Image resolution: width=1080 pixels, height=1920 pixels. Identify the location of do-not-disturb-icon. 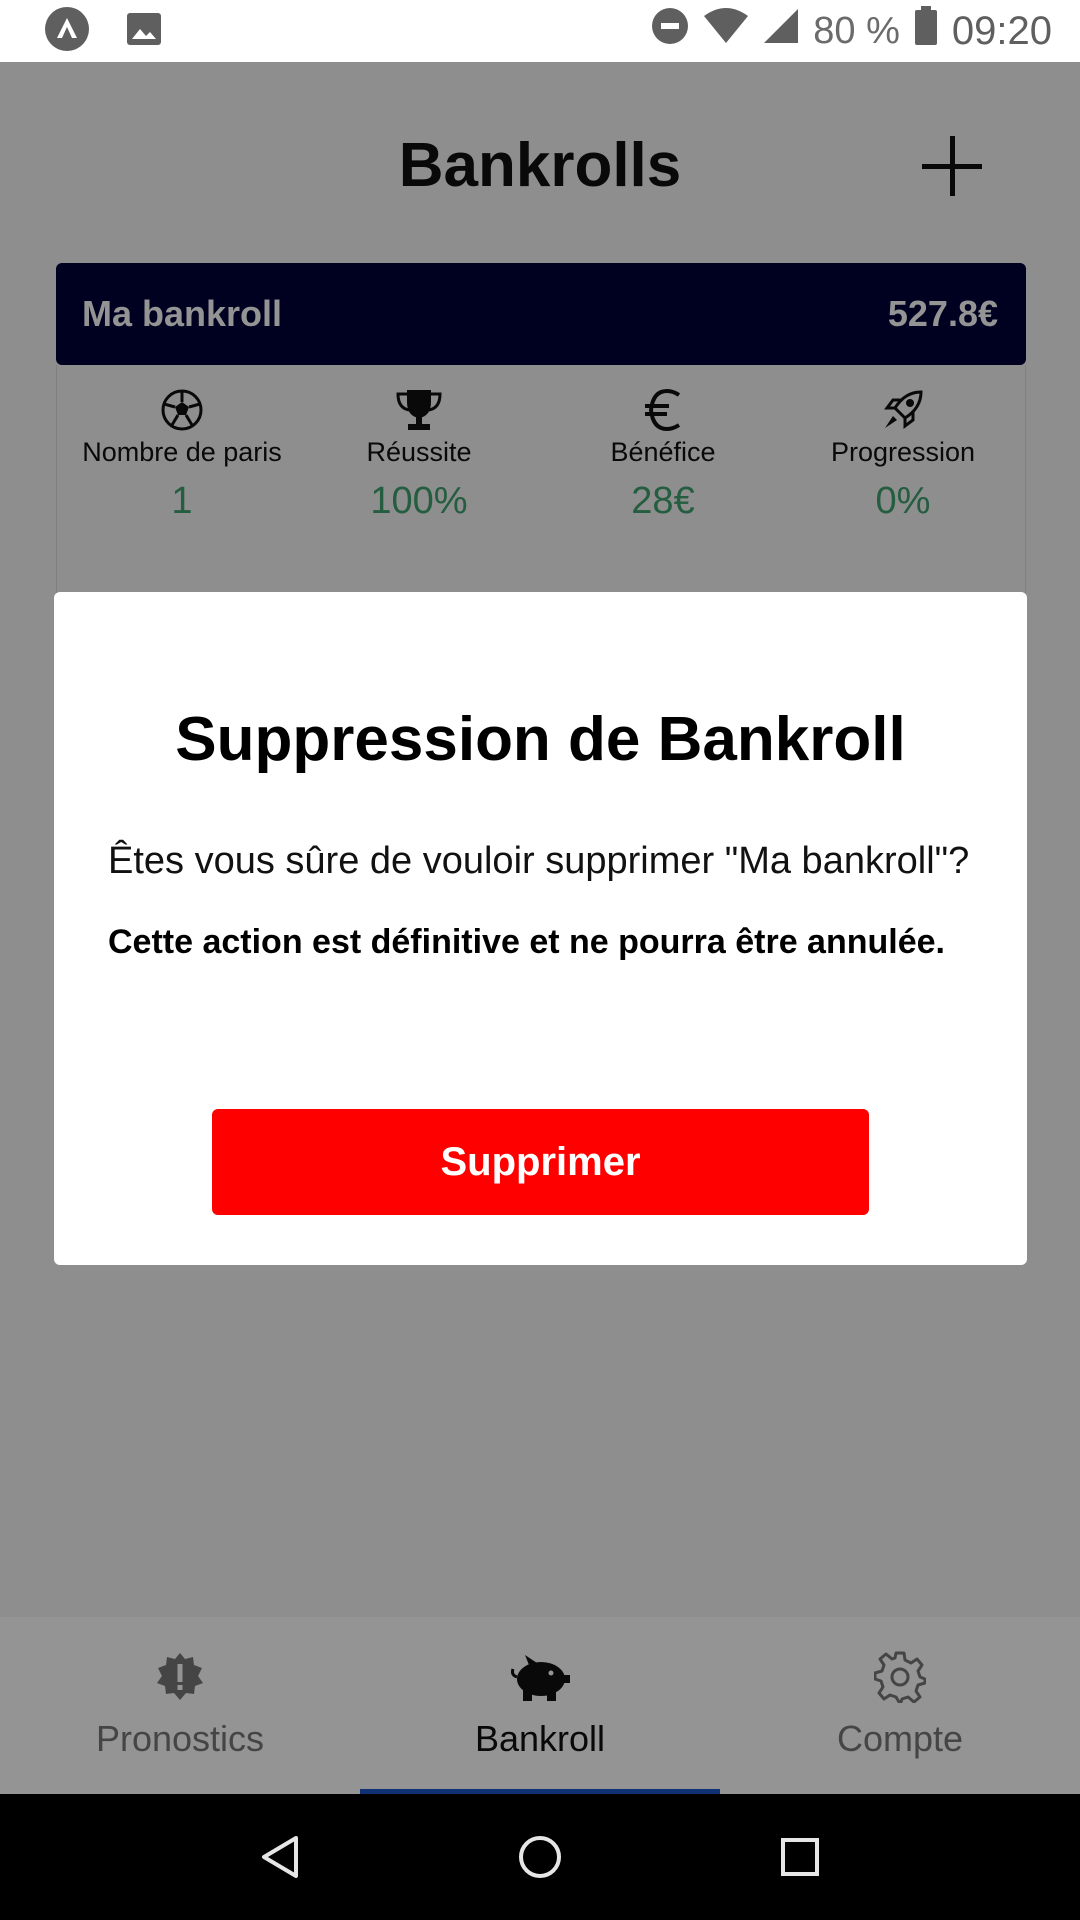
(670, 31).